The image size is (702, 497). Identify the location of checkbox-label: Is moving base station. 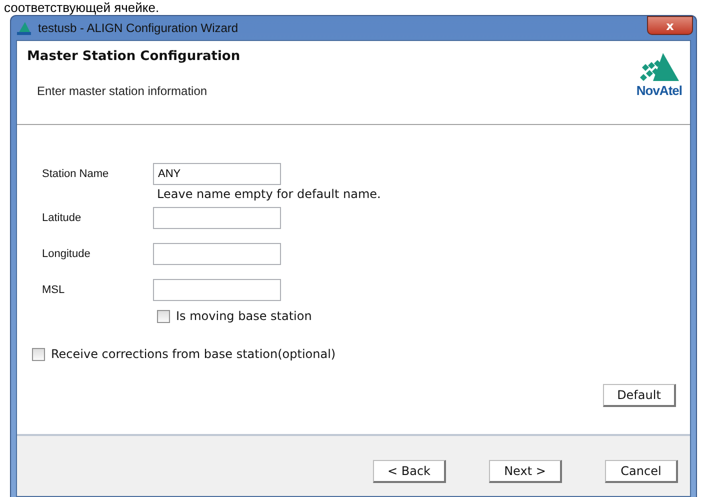
(244, 316).